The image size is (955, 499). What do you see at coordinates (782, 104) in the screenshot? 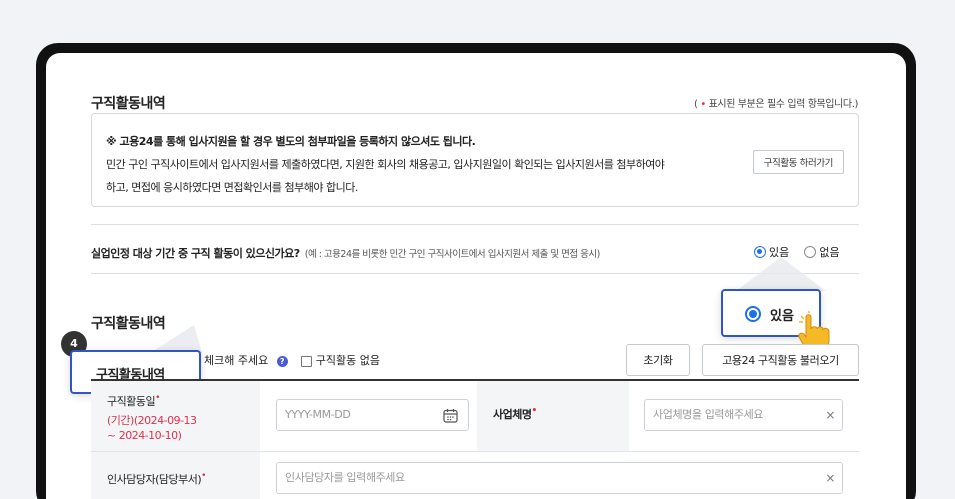
I see `required-note-text: 표시된 부분은 필수 입력 항목입니다.)` at bounding box center [782, 104].